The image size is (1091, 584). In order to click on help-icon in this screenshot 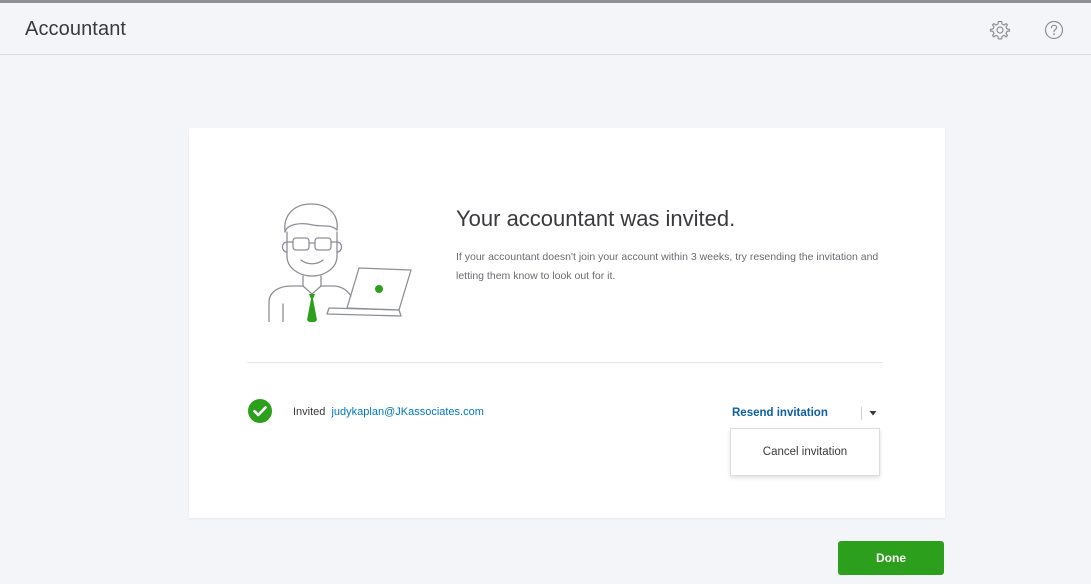, I will do `click(1054, 30)`.